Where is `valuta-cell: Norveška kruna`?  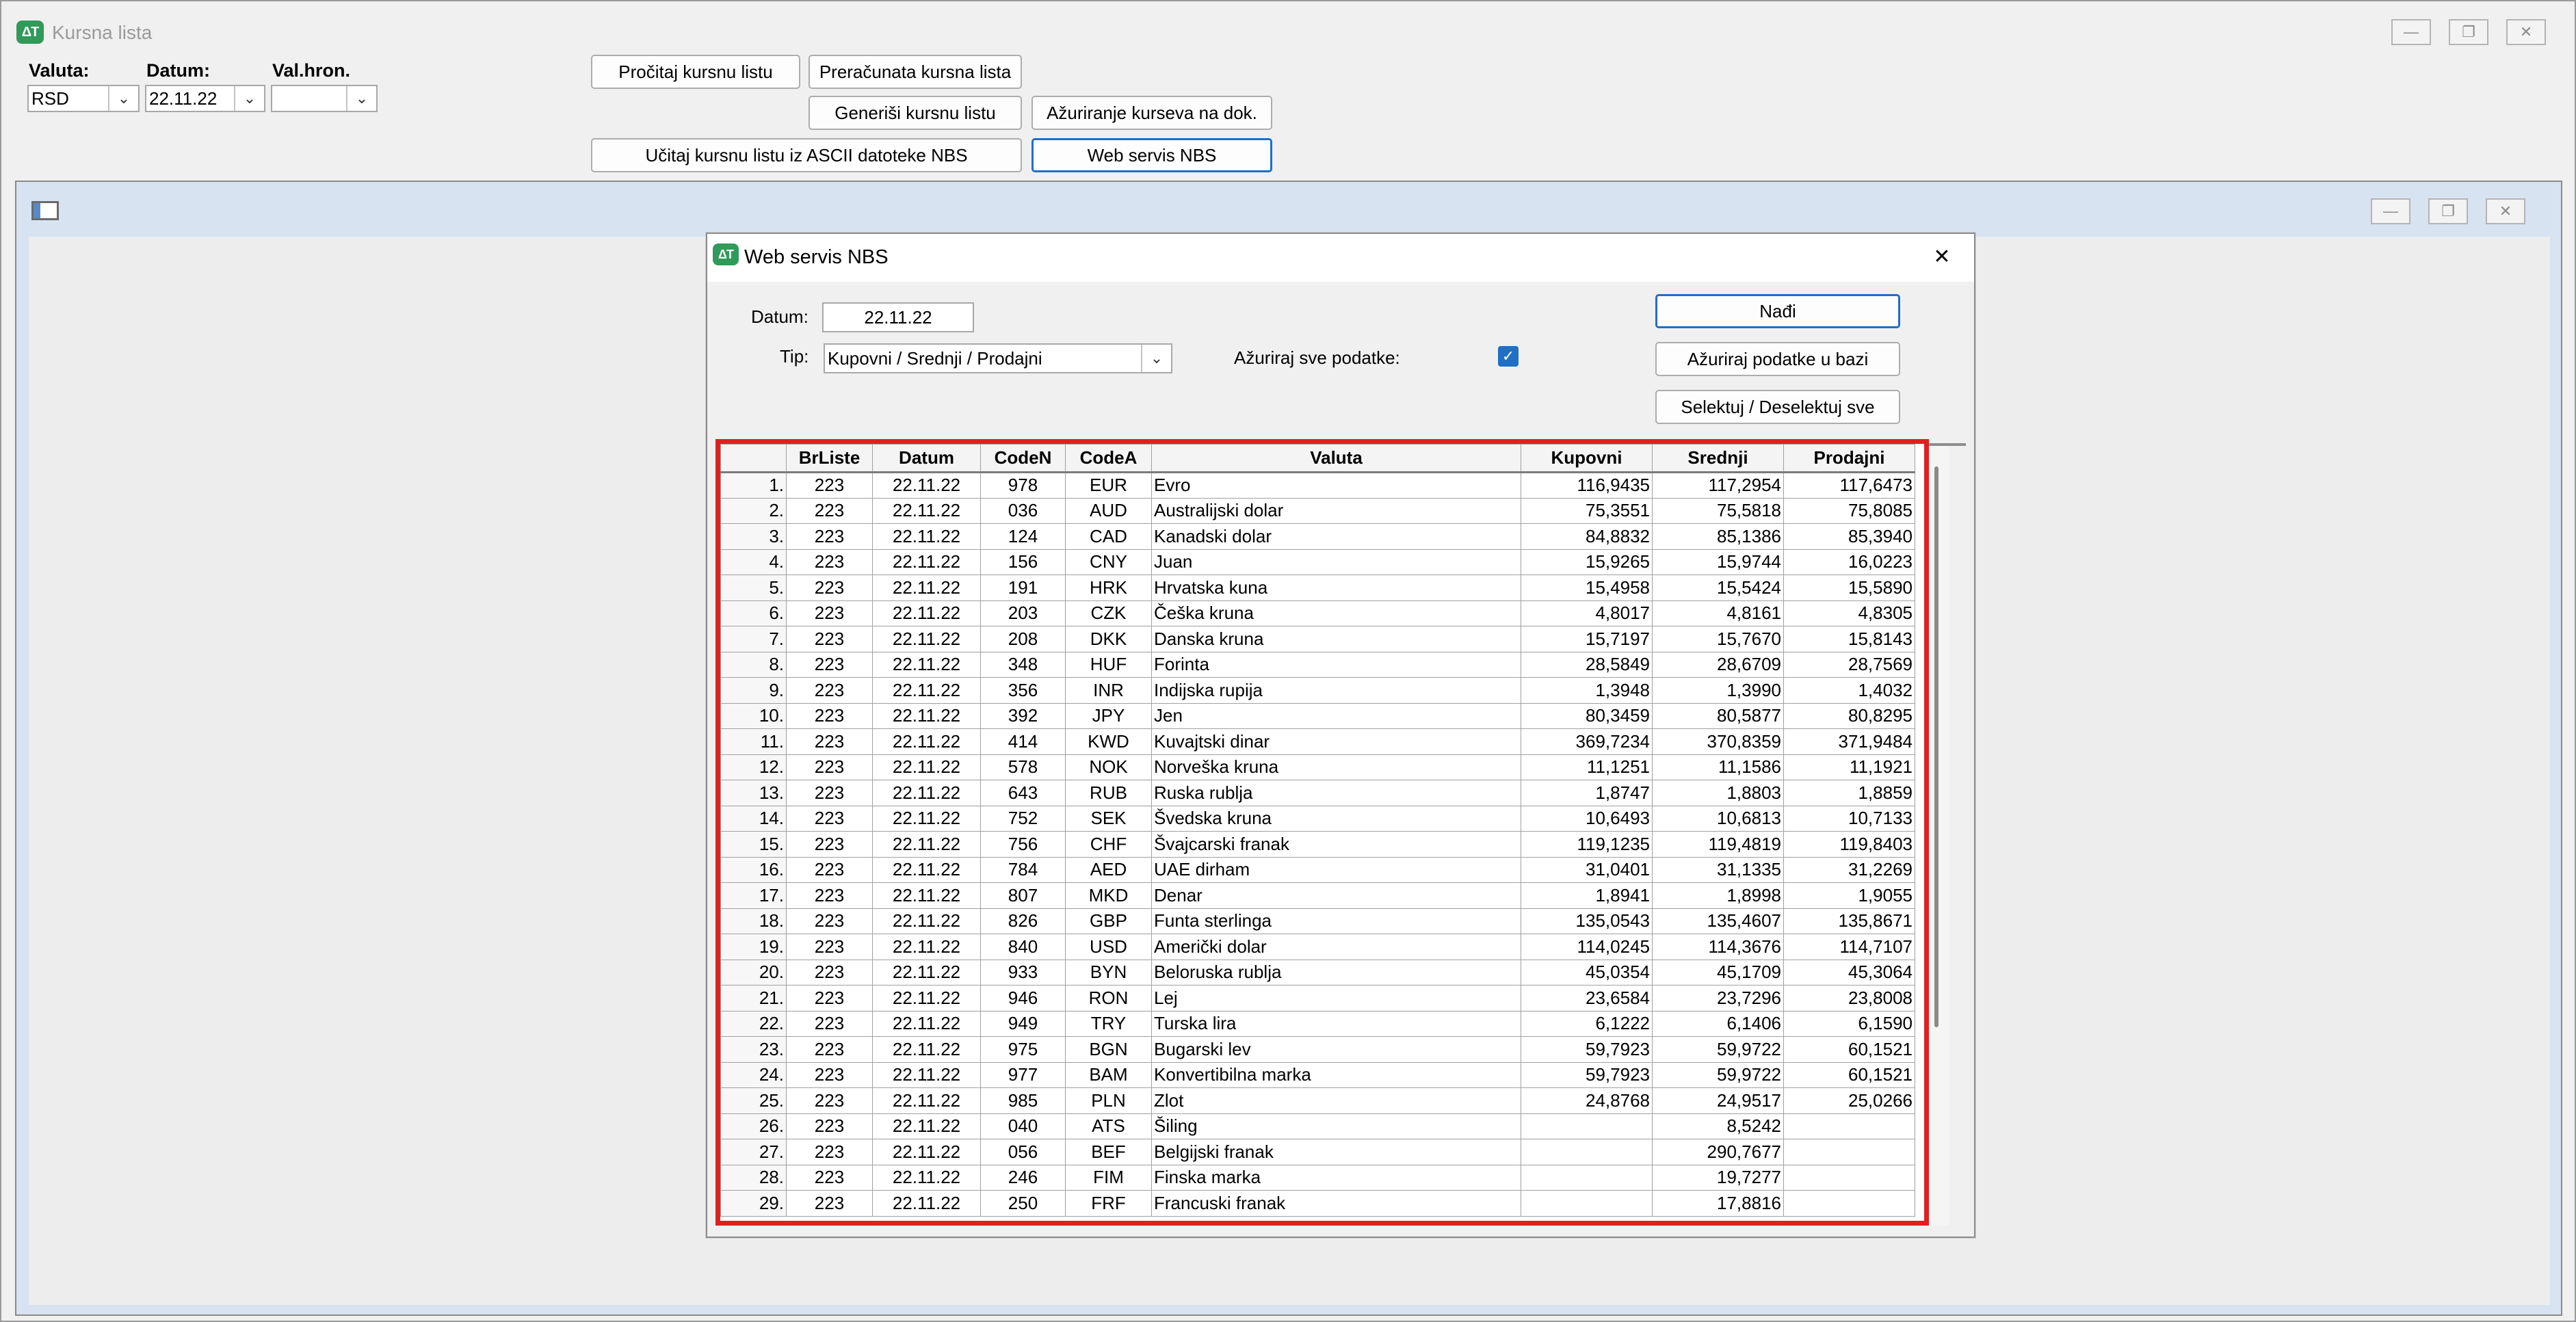
valuta-cell: Norveška kruna is located at coordinates (1336, 767).